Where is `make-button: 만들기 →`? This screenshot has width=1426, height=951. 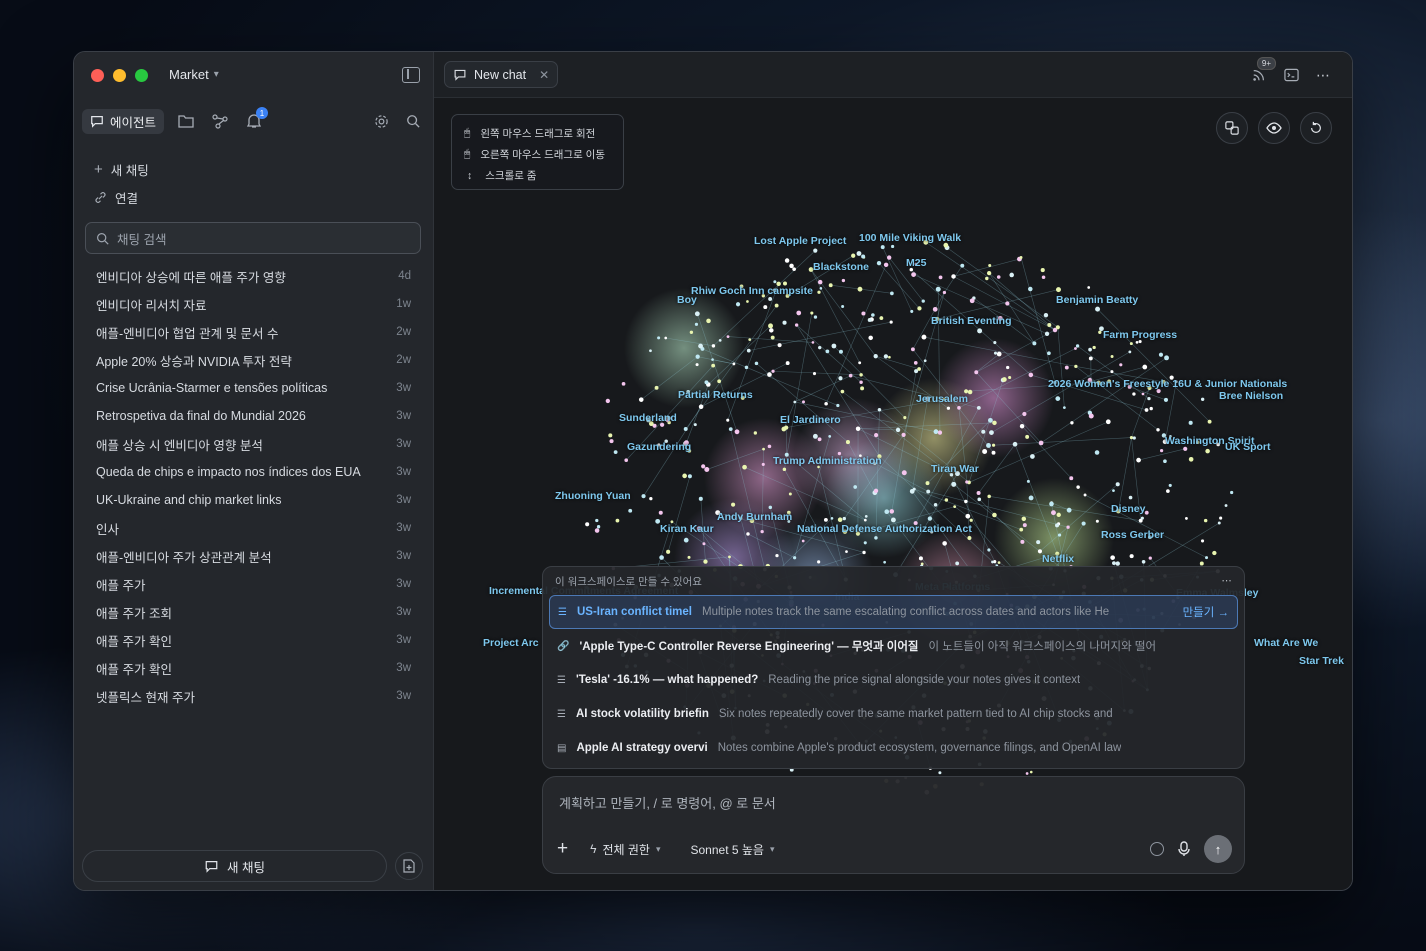
make-button: 만들기 → is located at coordinates (1206, 612).